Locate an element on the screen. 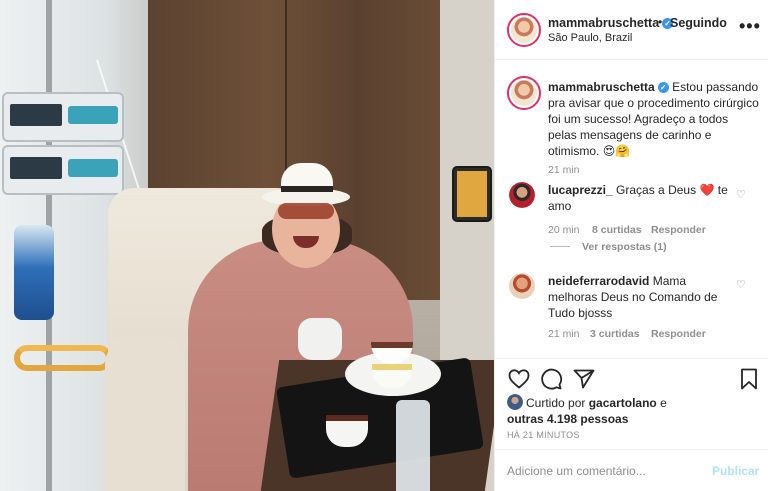 The image size is (768, 491). hand-bandage is located at coordinates (320, 339).